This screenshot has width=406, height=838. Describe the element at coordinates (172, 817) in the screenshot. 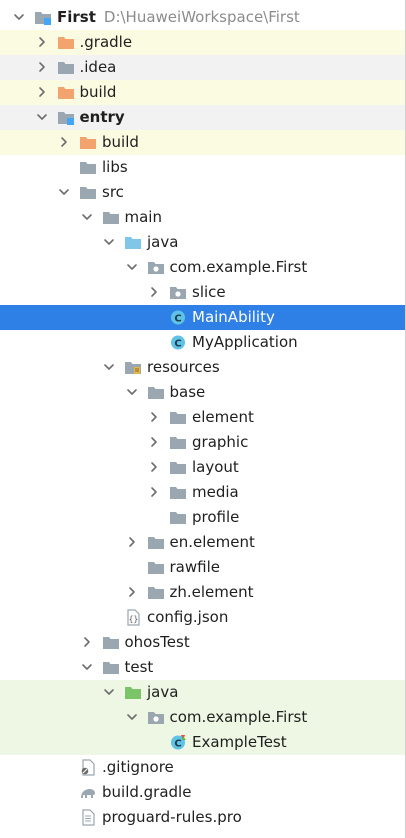

I see `tree-item-text: proguard-rules.pro` at that location.